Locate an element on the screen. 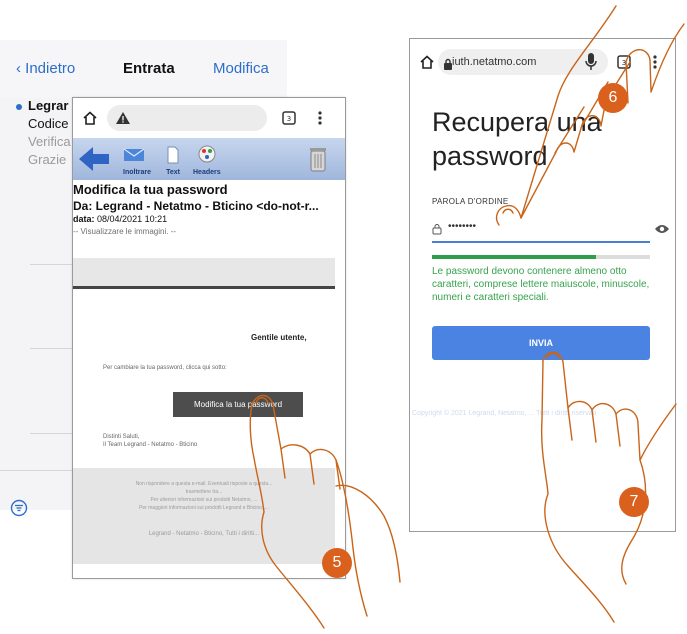 This screenshot has height=634, width=687. mail-preview-line3: Grazie is located at coordinates (47, 159).